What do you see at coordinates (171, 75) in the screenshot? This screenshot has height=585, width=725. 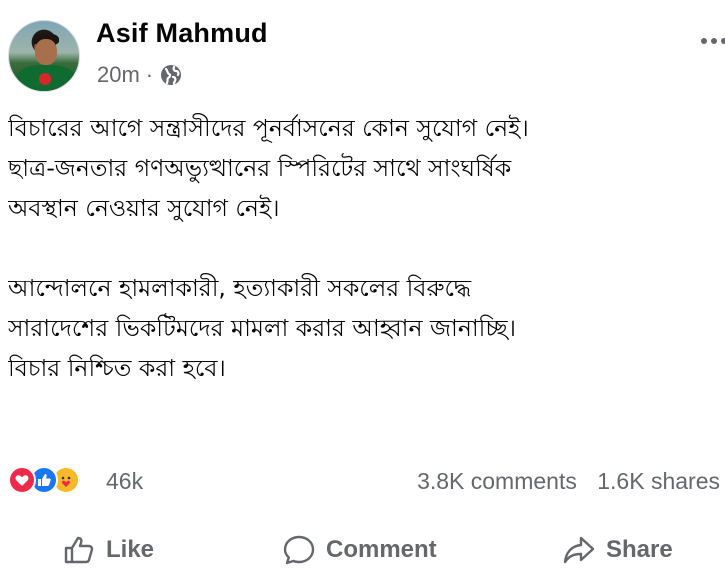 I see `globe-icon` at bounding box center [171, 75].